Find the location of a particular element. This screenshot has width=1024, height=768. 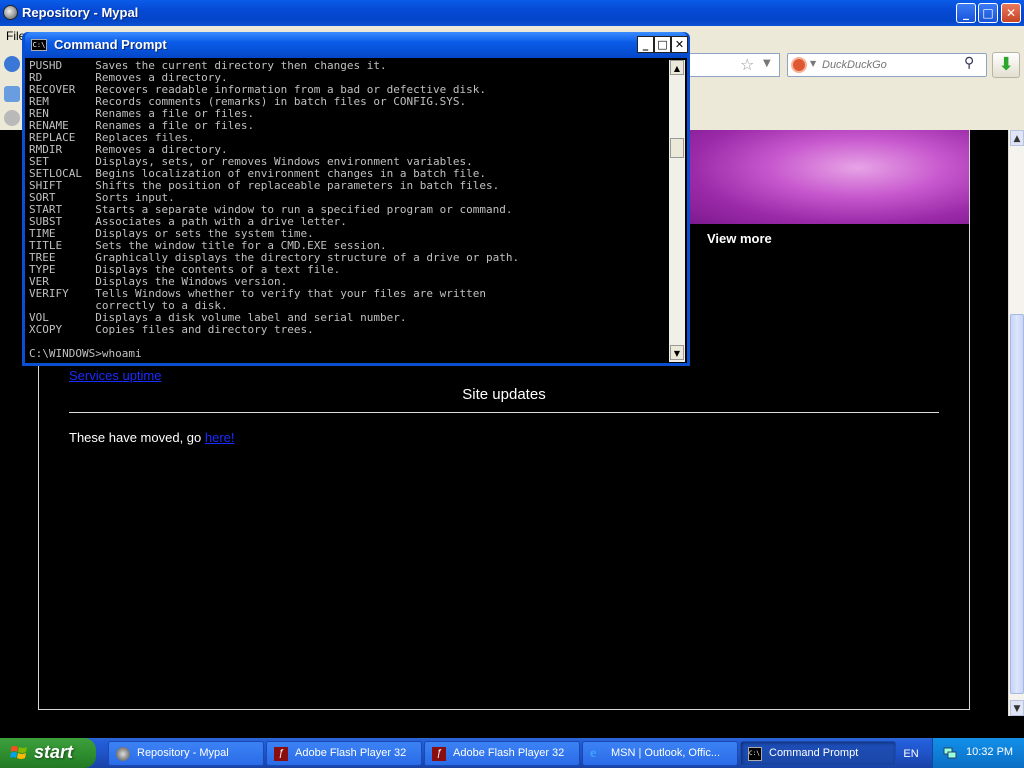

cmd-line: XCOPY Copies files and directory trees. is located at coordinates (171, 329).